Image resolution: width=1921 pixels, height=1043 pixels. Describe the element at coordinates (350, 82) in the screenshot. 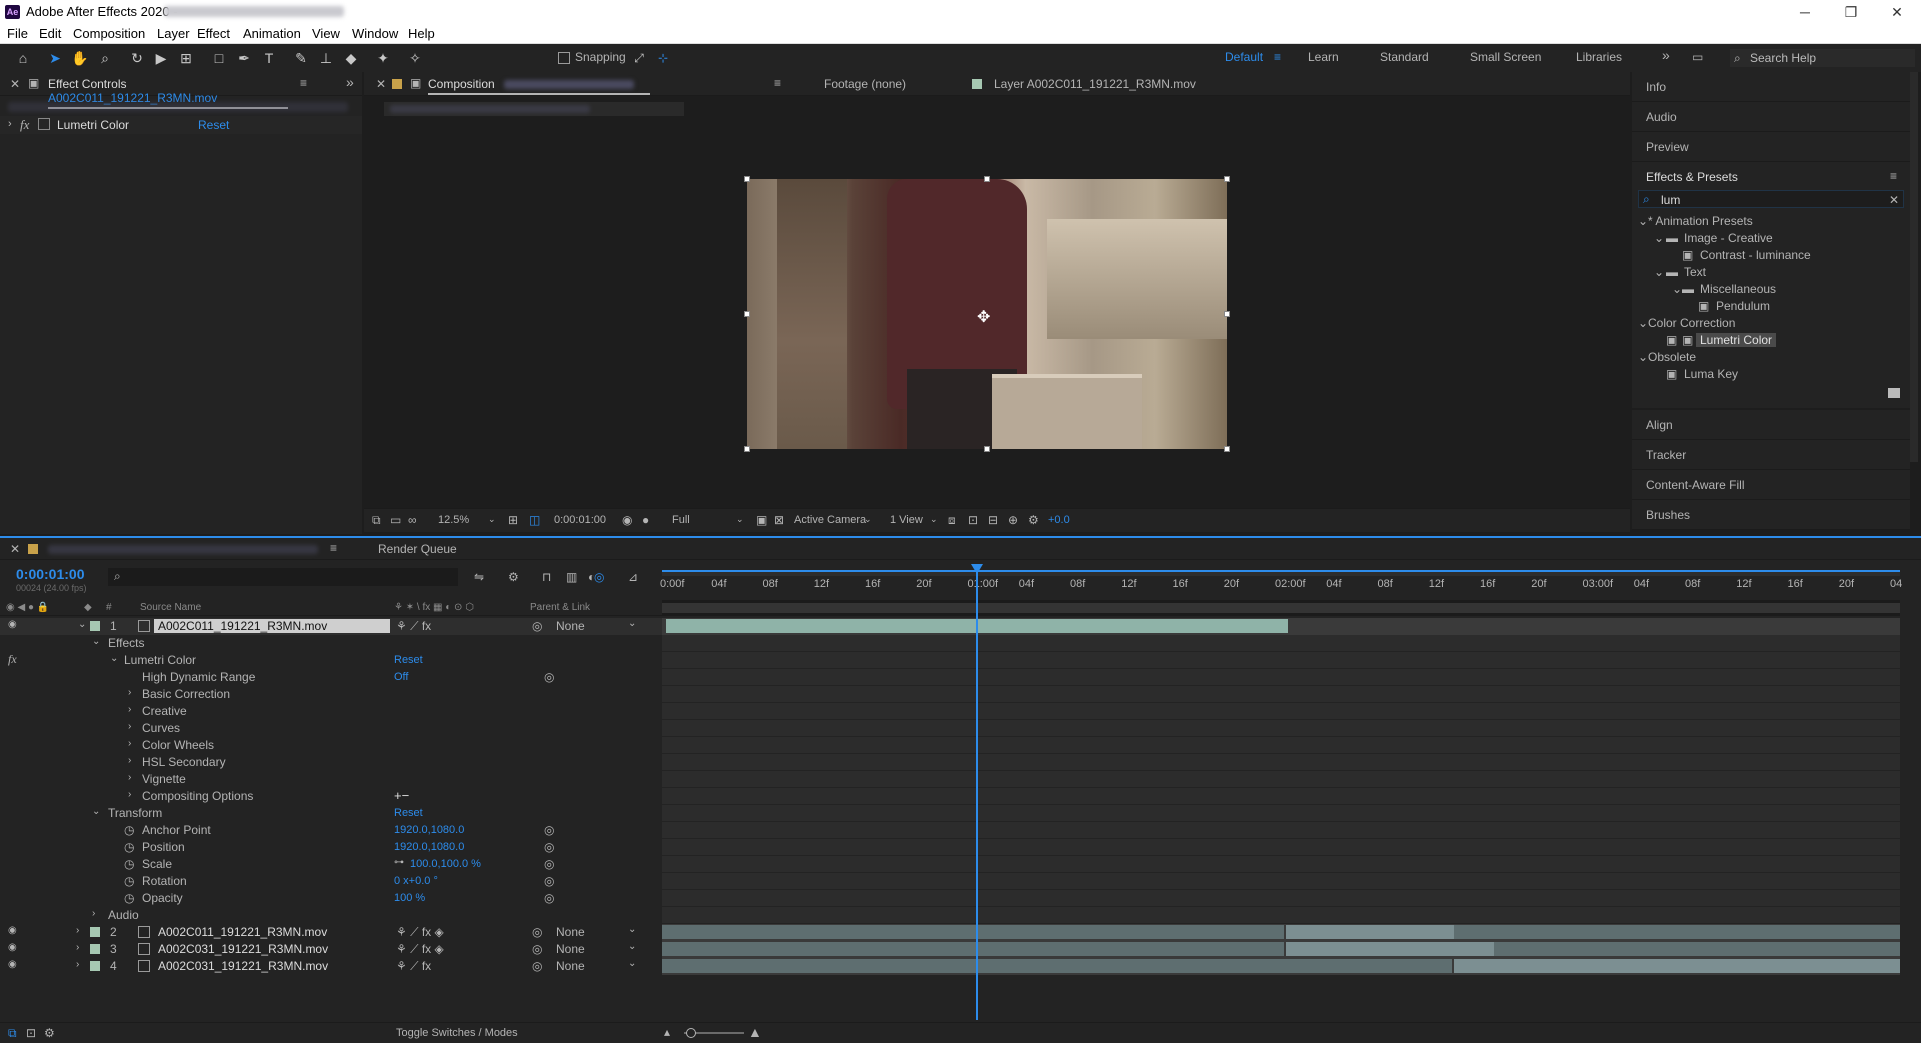

I see `panel-overflow-icon: »` at that location.